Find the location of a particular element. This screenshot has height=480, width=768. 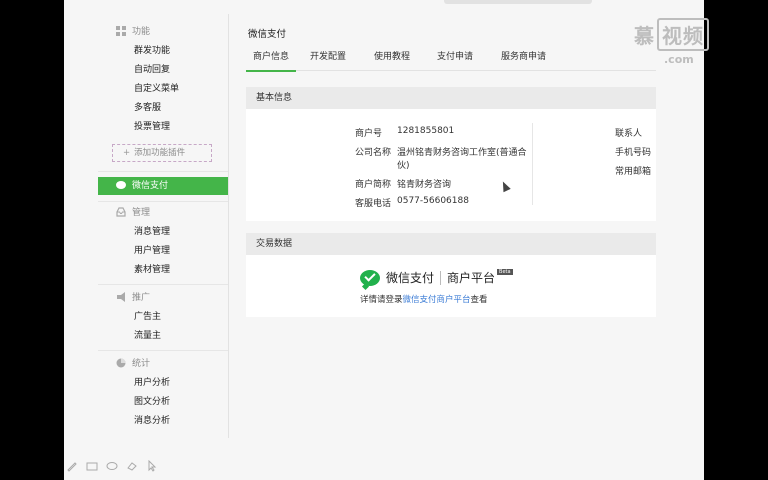

tab-merchant-info: 商户信息 is located at coordinates (271, 60).